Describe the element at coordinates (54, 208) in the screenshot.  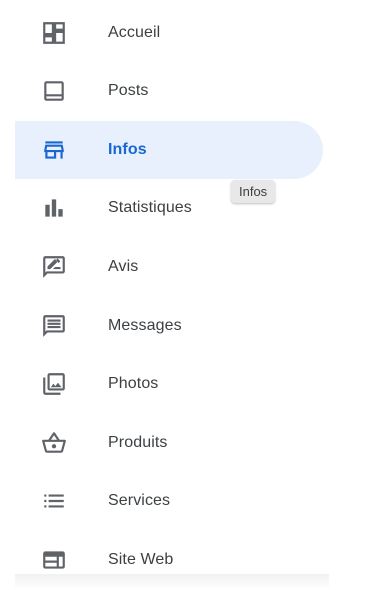
I see `bar-chart-icon` at that location.